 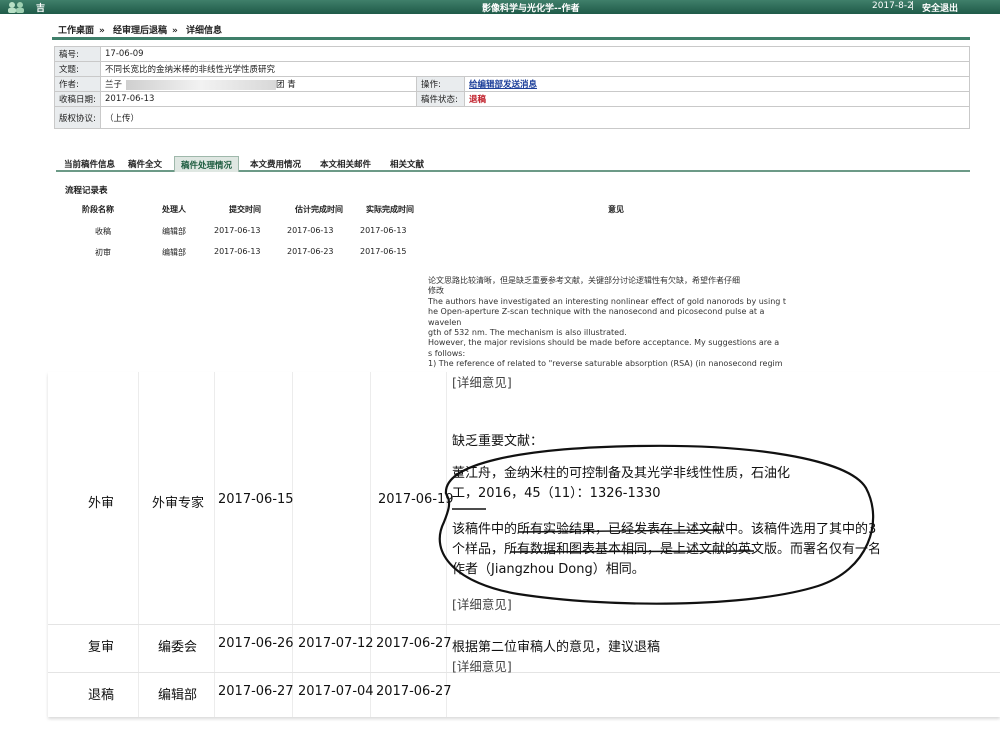 I want to click on estimated-cell: 2017-06-23, so click(x=310, y=251).